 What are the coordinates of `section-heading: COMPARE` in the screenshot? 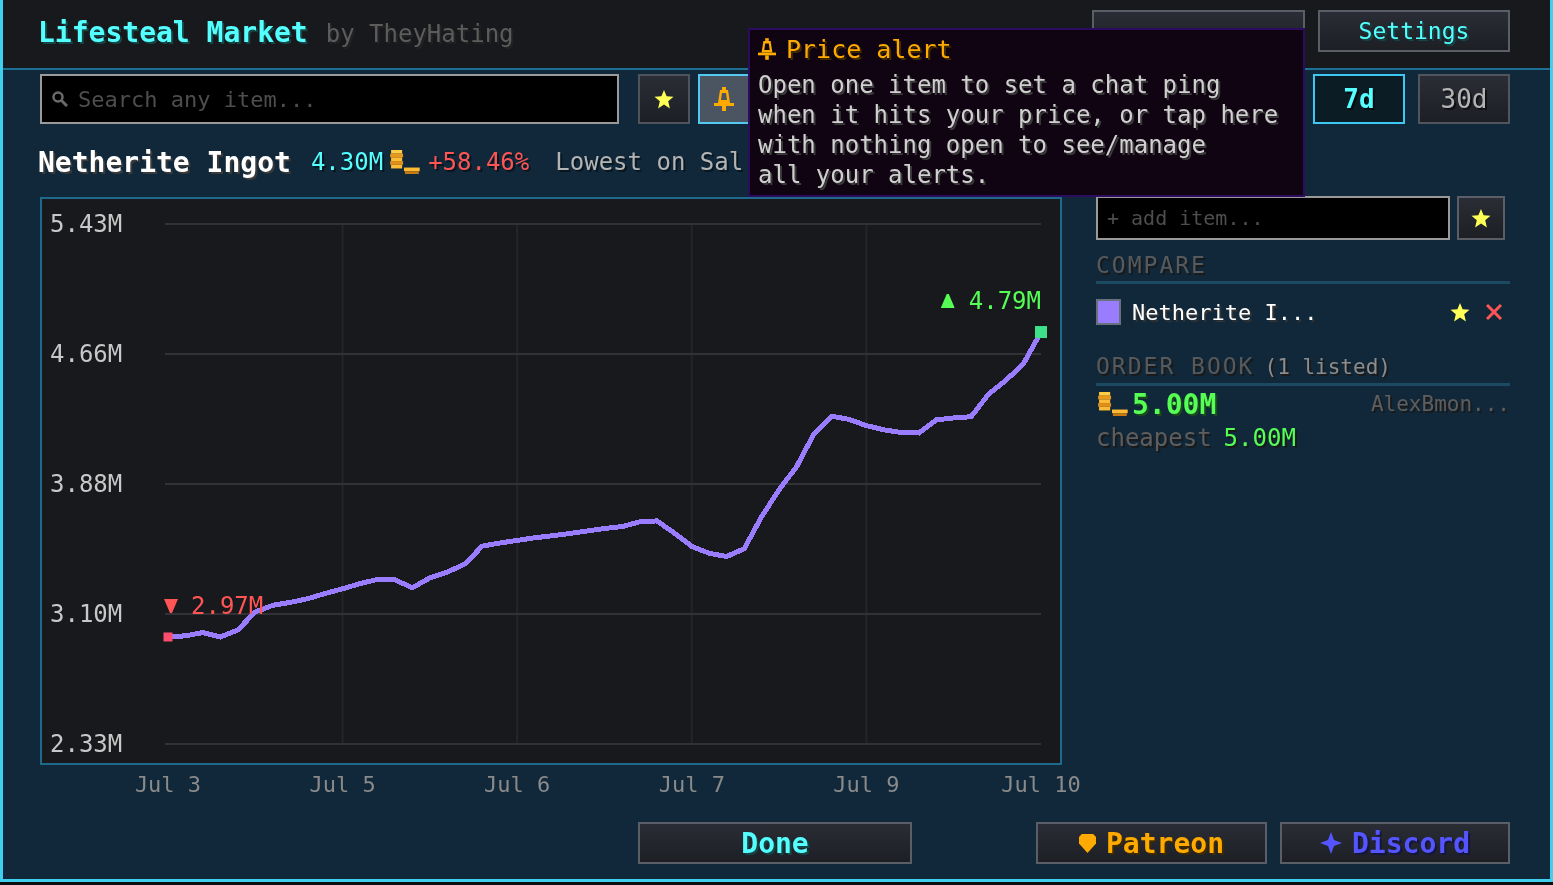 It's located at (1151, 265).